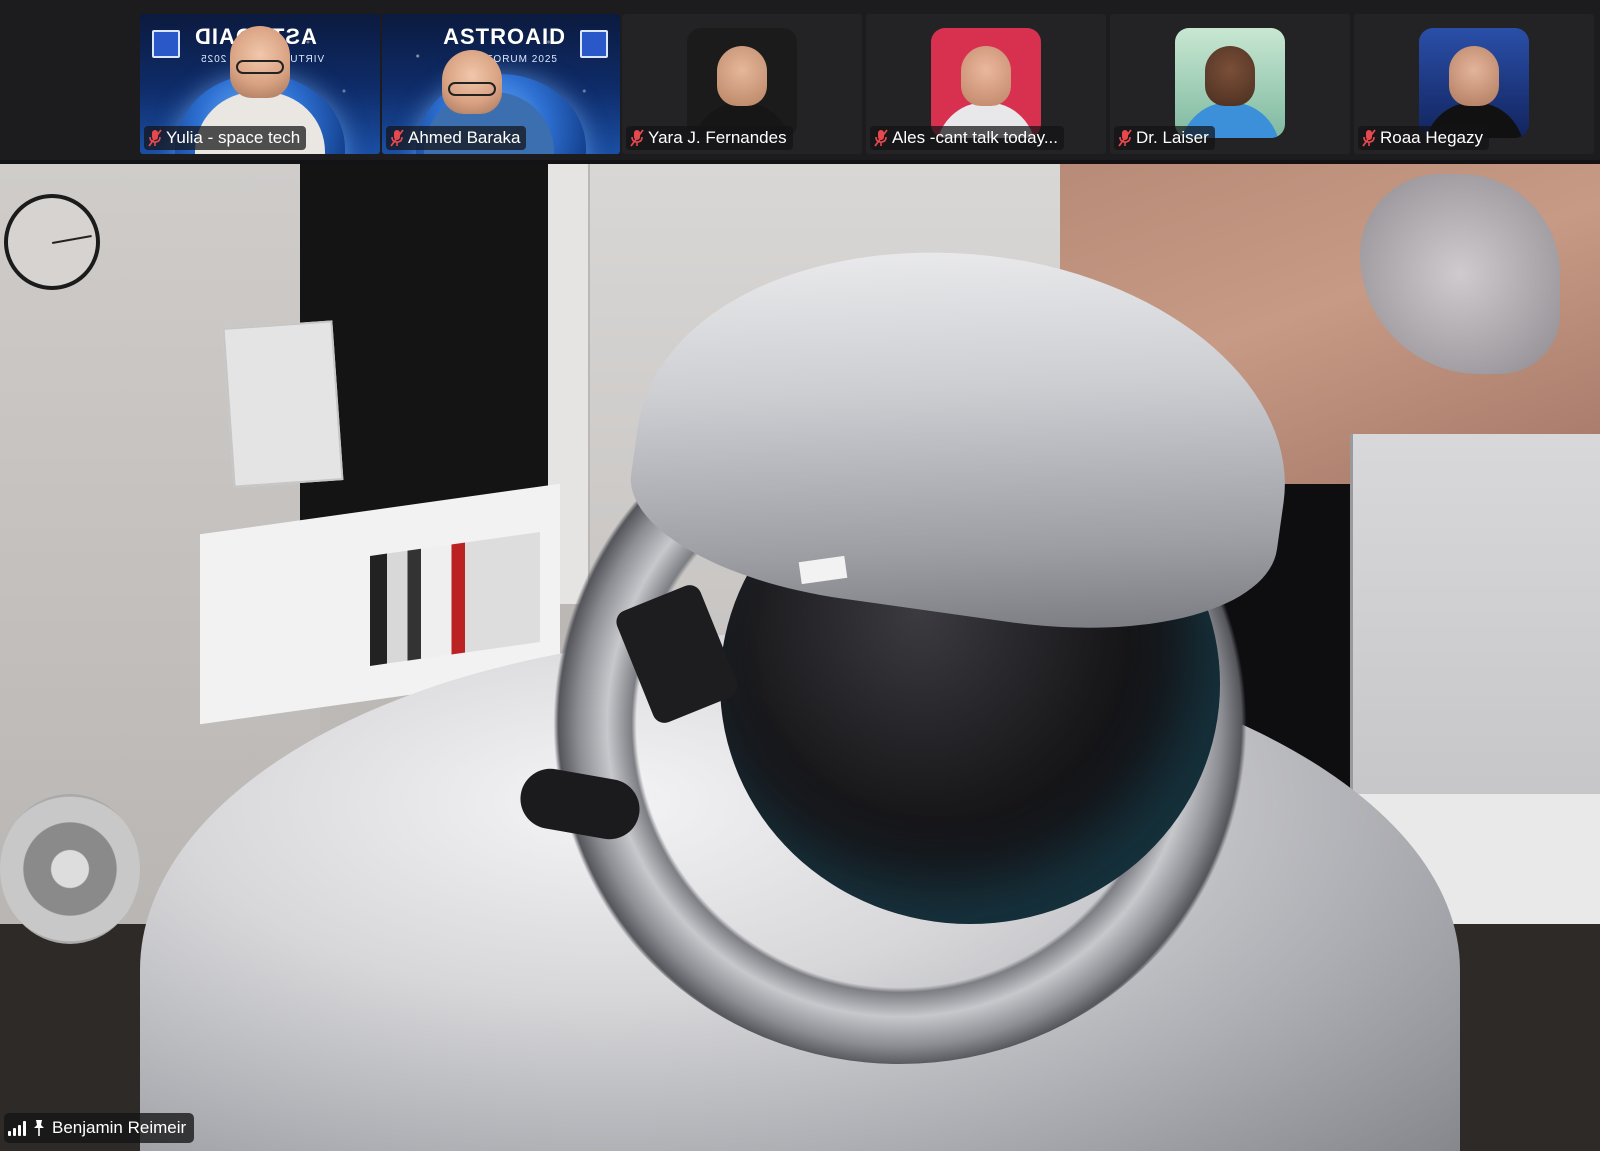 The image size is (1600, 1151). I want to click on participant-name-label: Dr. Laiser, so click(1164, 138).